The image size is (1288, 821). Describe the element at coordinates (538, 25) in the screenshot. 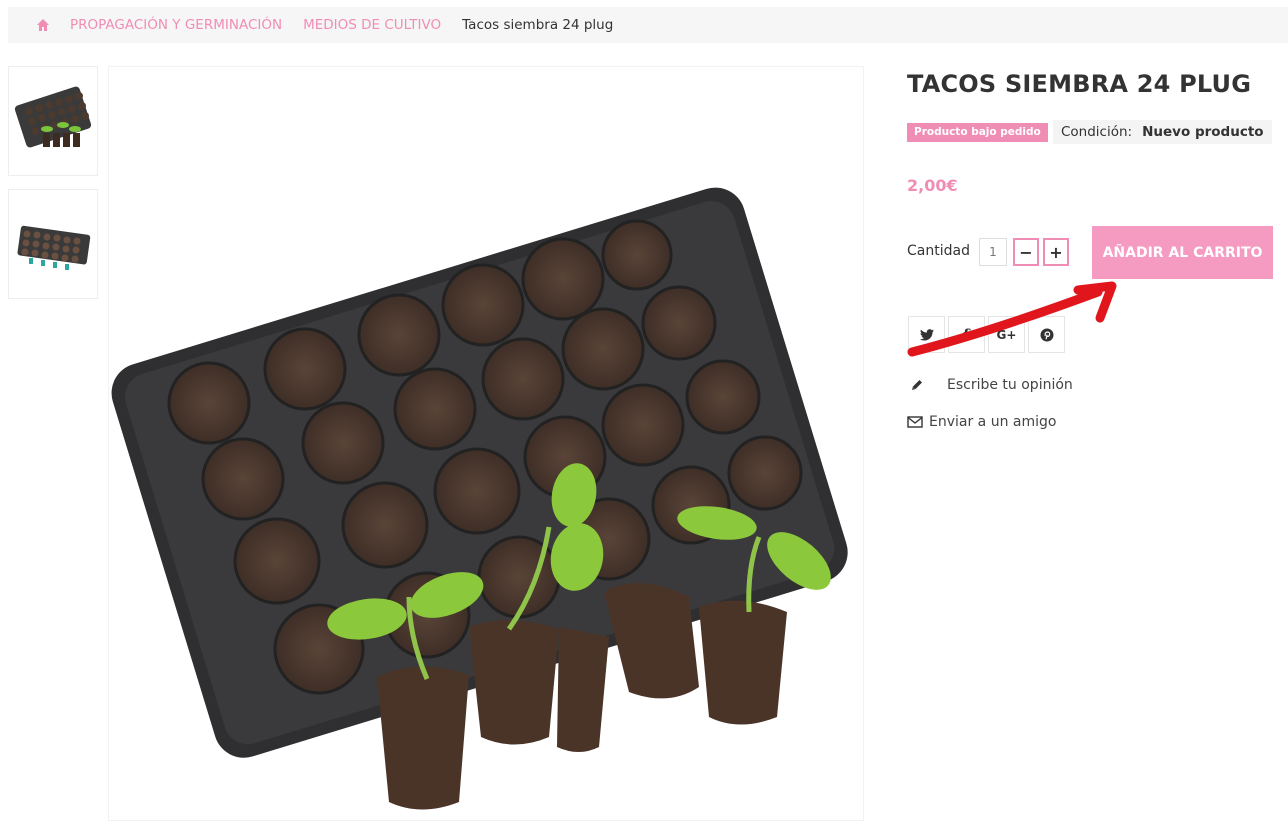

I see `breadcrumb-current: Tacos siembra 24 plug` at that location.